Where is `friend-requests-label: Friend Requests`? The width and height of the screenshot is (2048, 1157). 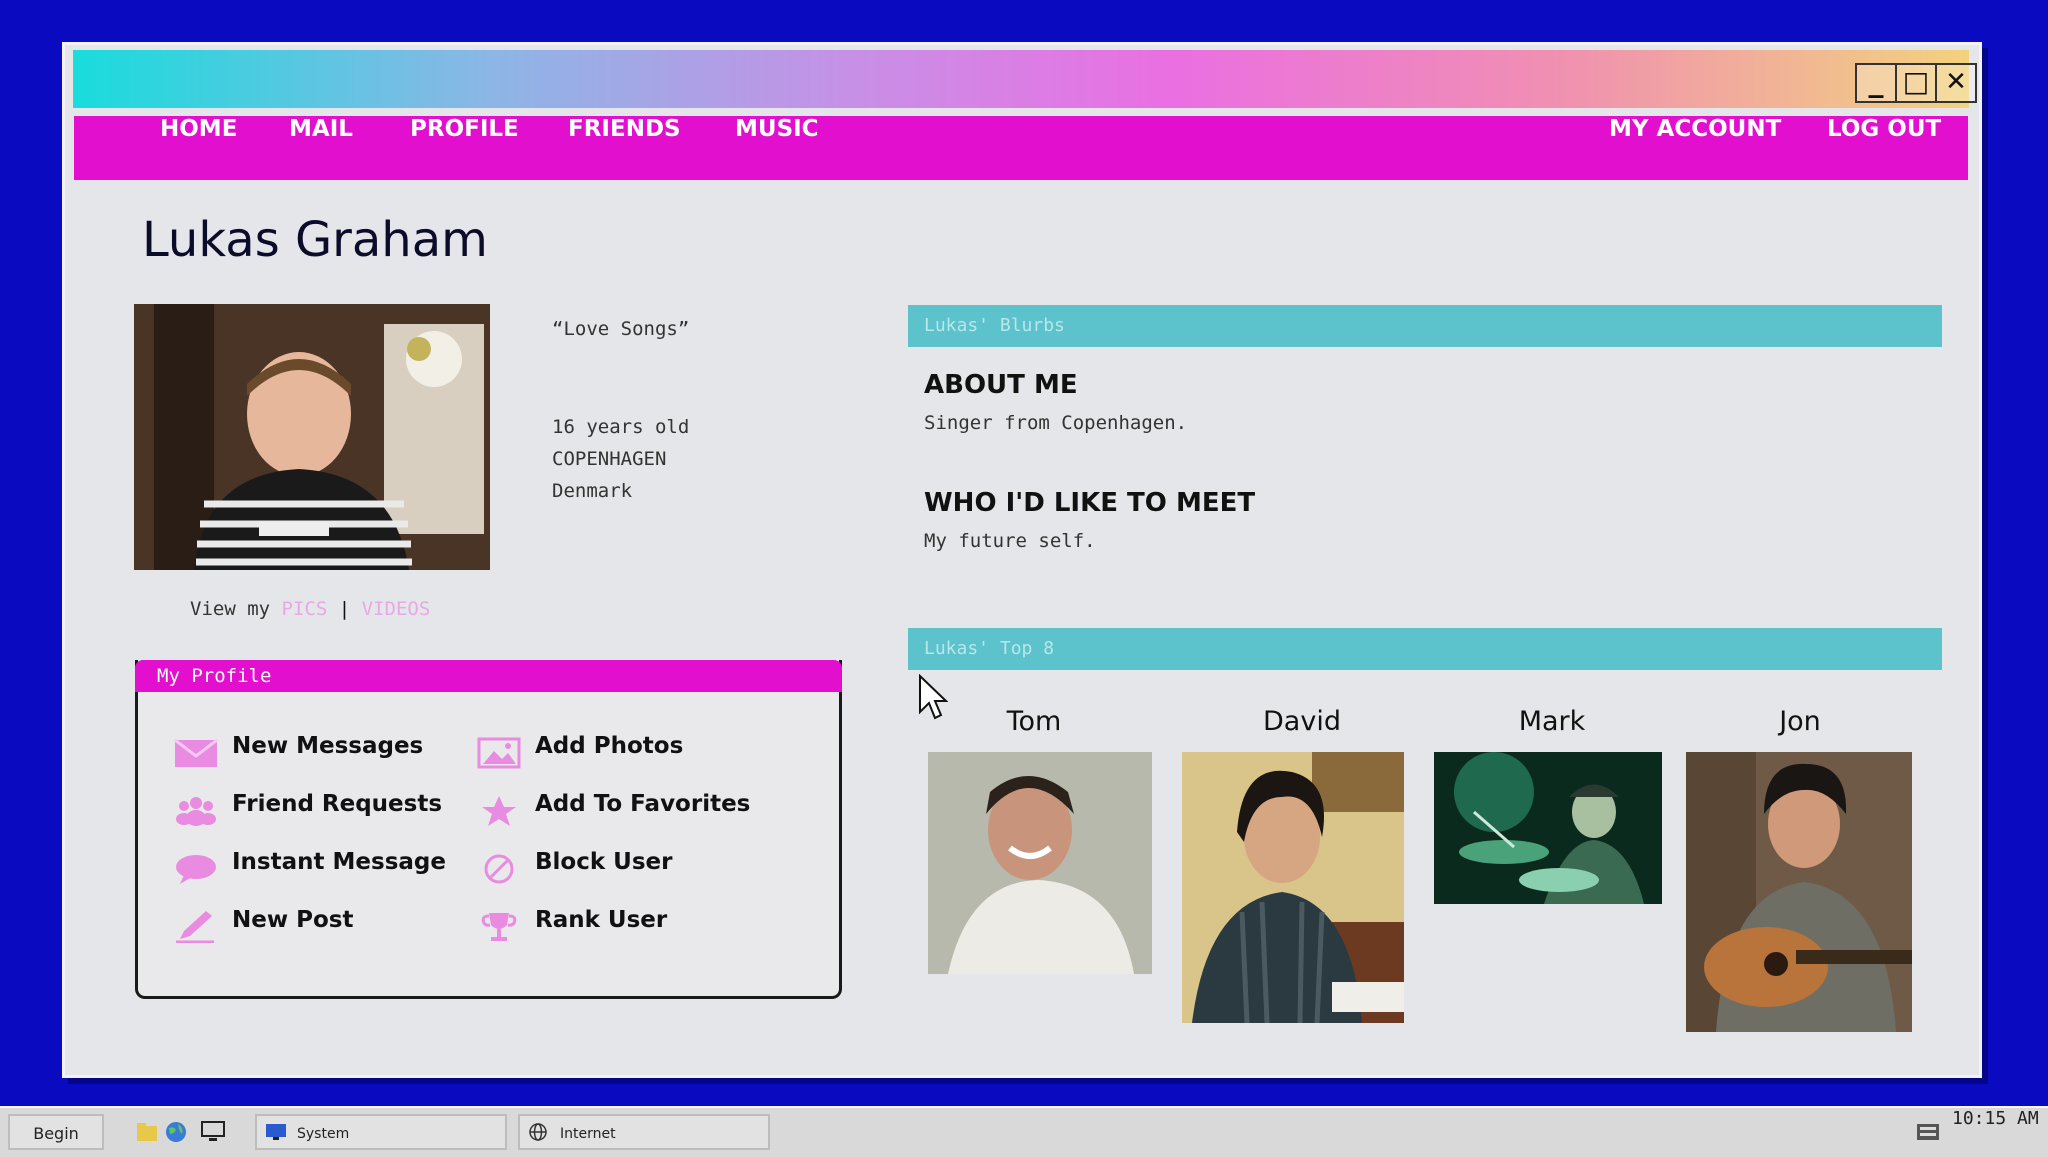 friend-requests-label: Friend Requests is located at coordinates (337, 804).